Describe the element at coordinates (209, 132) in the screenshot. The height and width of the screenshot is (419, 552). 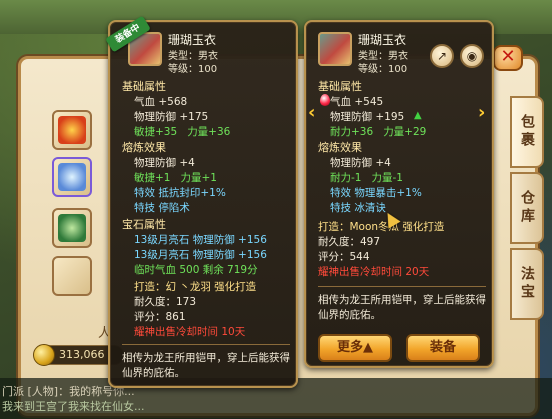
I see `stat-value: 力量+36` at that location.